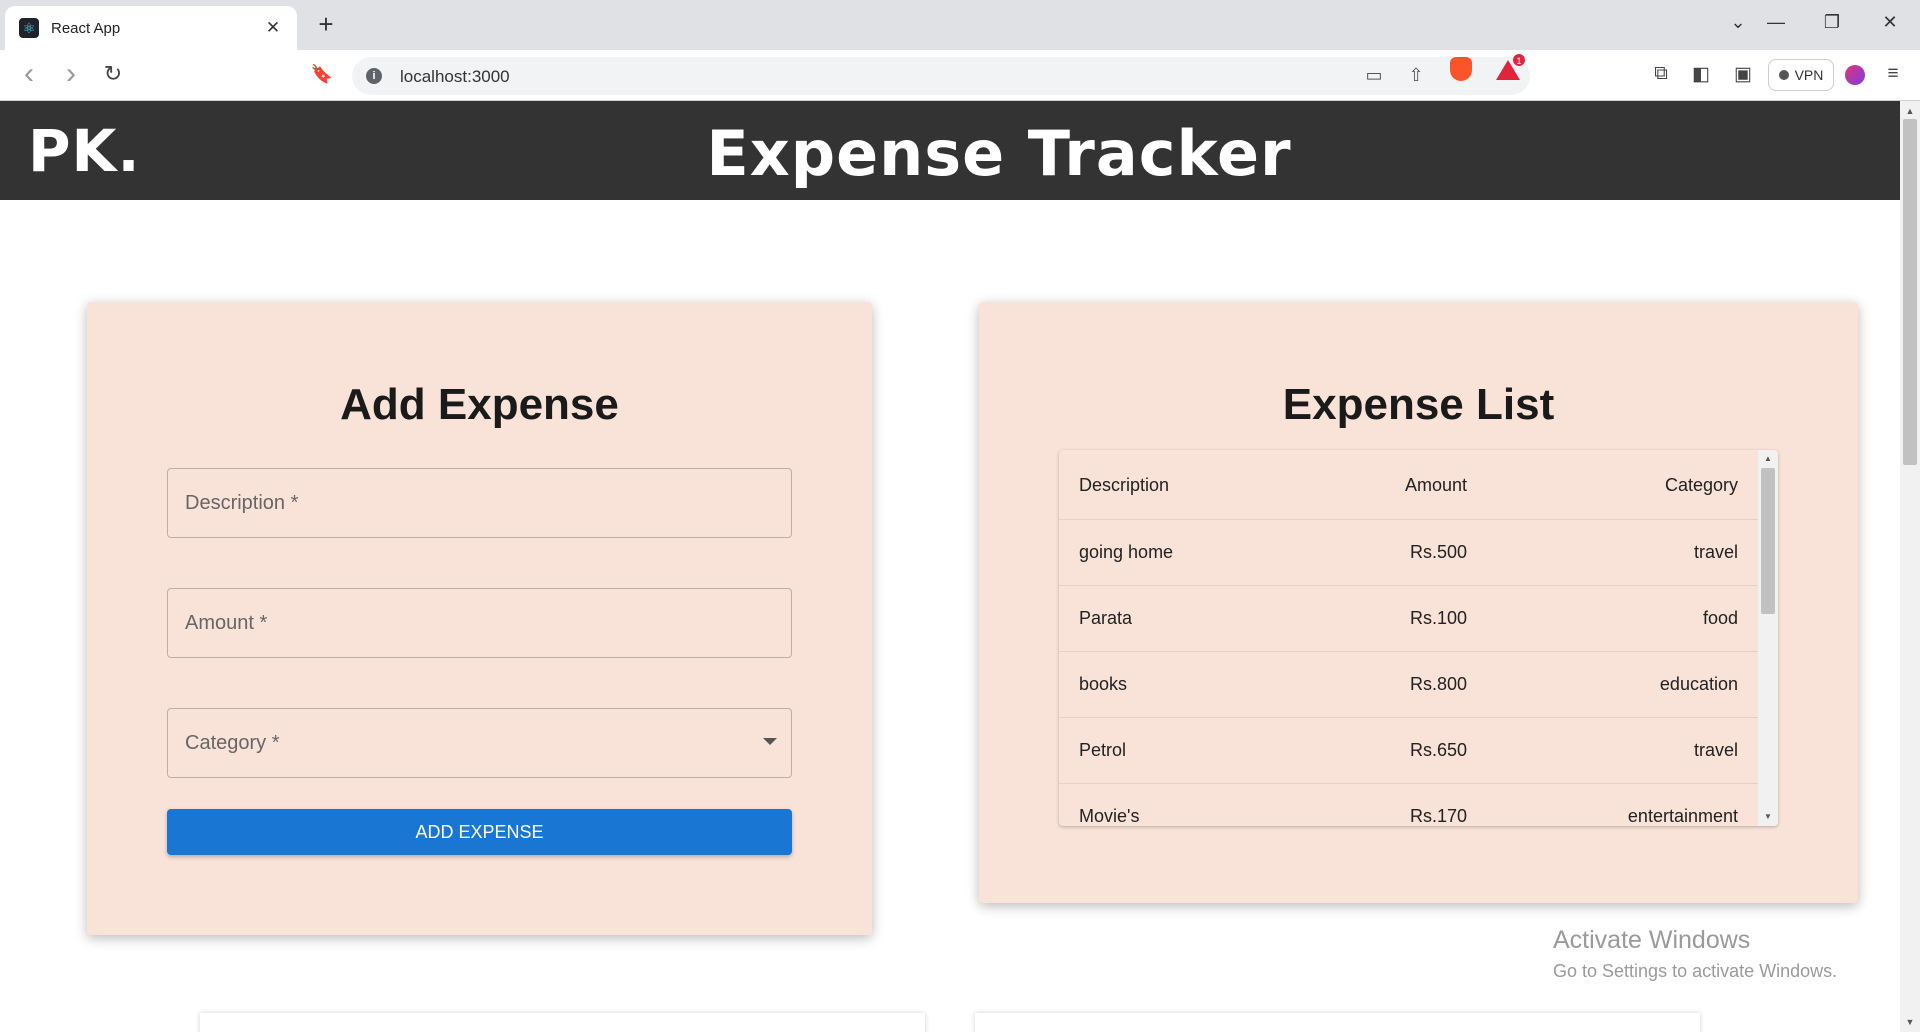  I want to click on vpn-label: VPN, so click(1809, 75).